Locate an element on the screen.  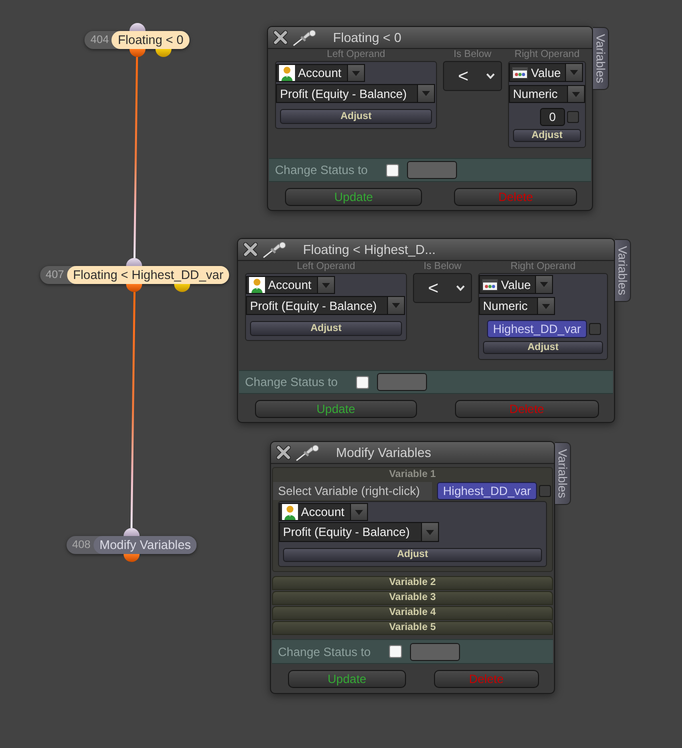
flow-node: 407 Floating < Highest_DD_var is located at coordinates (135, 275).